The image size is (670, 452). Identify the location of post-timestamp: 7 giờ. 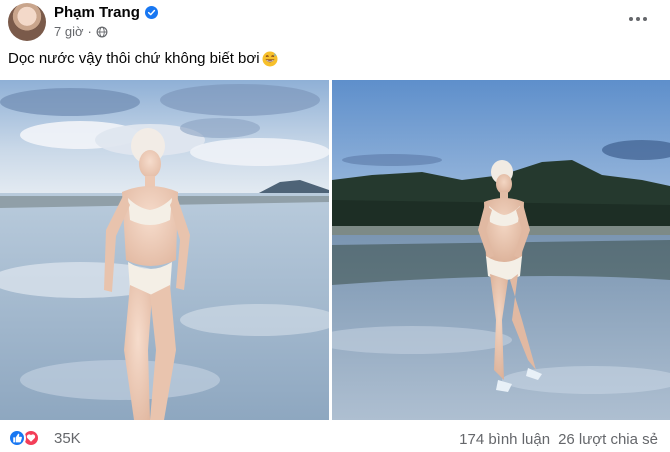
(69, 31).